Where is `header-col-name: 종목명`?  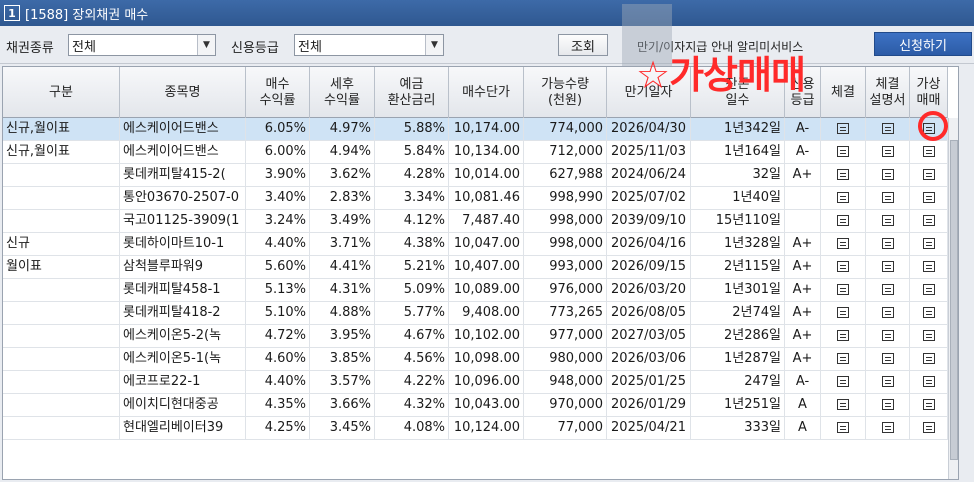
header-col-name: 종목명 is located at coordinates (183, 92).